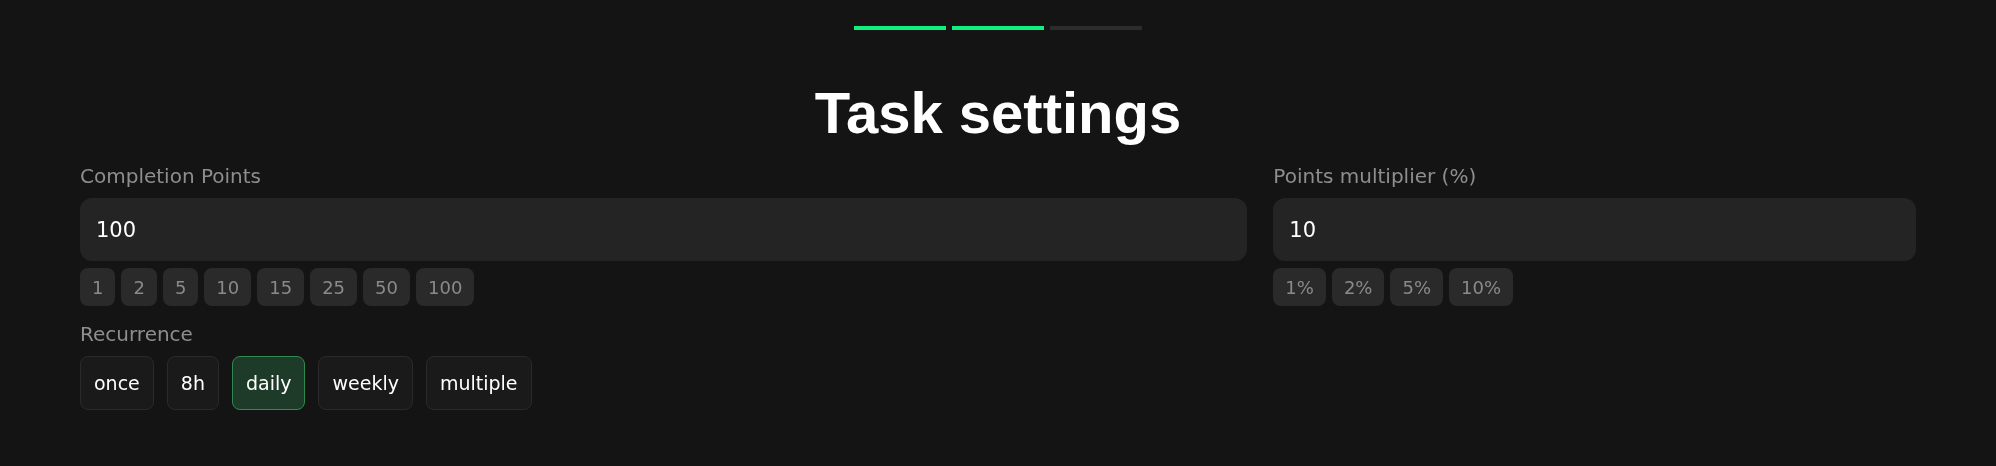  What do you see at coordinates (478, 383) in the screenshot?
I see `recurrence-option: multiple` at bounding box center [478, 383].